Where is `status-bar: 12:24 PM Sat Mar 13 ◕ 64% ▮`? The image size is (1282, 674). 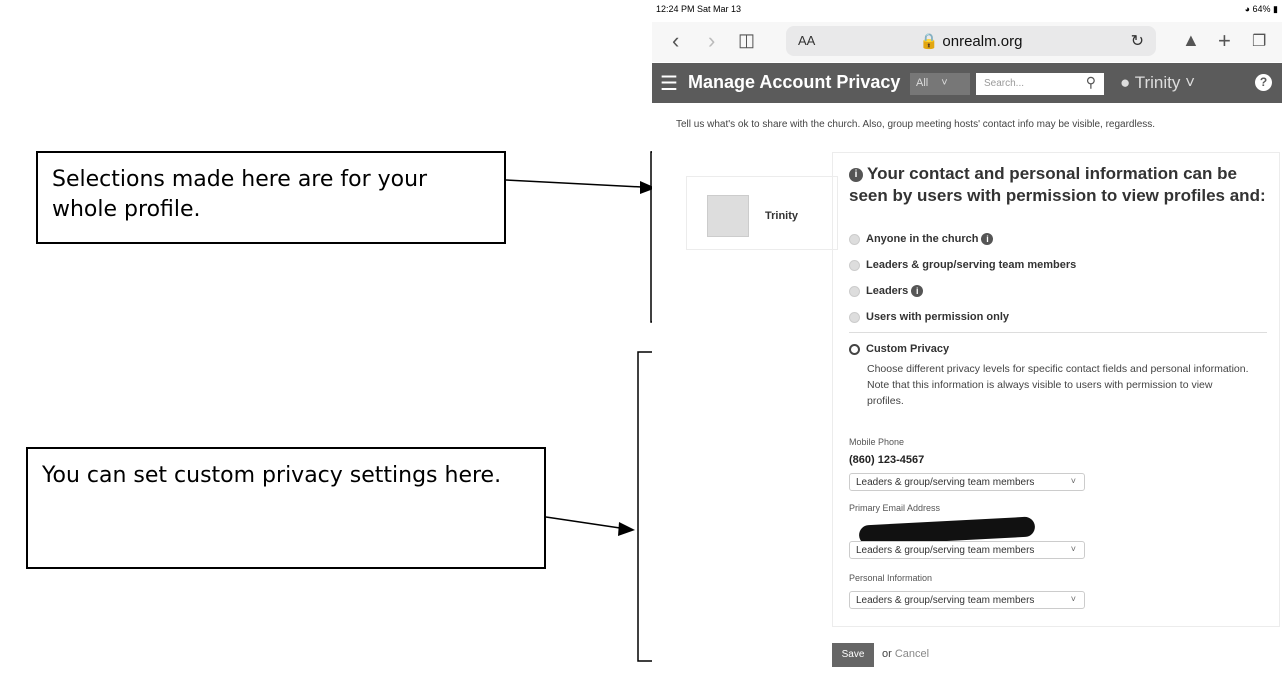
status-bar: 12:24 PM Sat Mar 13 ◕ 64% ▮ is located at coordinates (967, 12).